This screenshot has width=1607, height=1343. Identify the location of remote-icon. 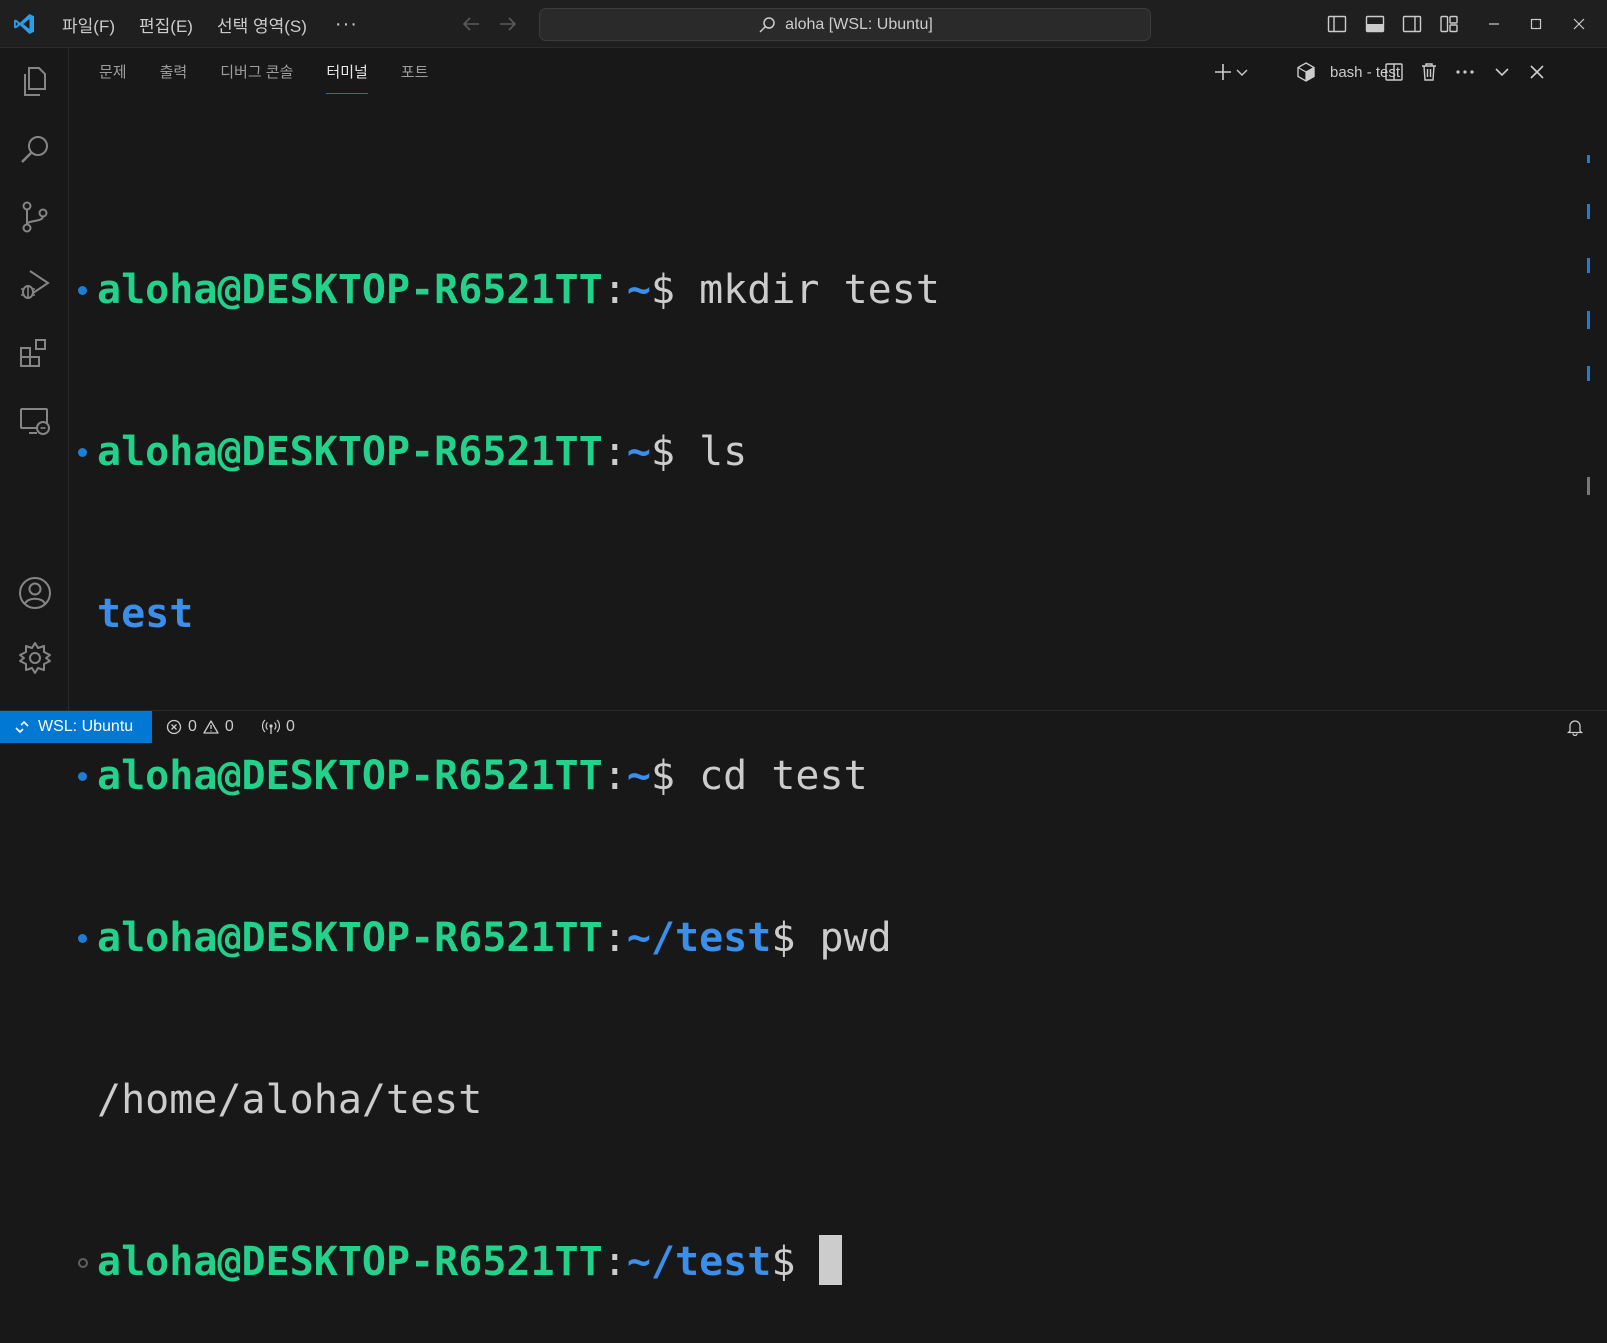
(22, 727).